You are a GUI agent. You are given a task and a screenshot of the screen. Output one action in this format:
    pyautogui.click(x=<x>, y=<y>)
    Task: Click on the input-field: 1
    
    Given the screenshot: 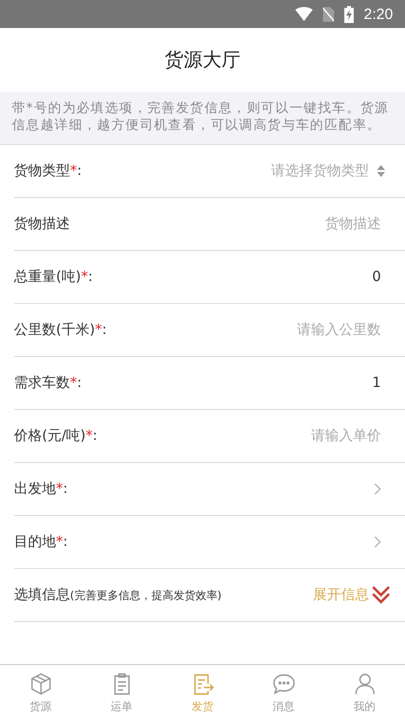 What is the action you would take?
    pyautogui.click(x=291, y=383)
    